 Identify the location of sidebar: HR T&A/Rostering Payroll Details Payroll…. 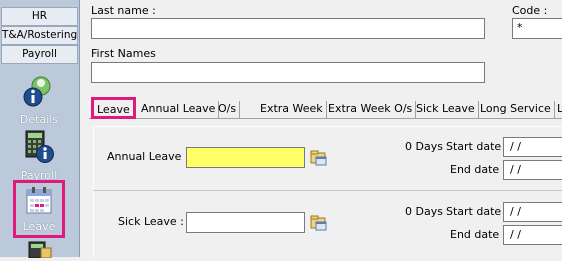
(40, 130).